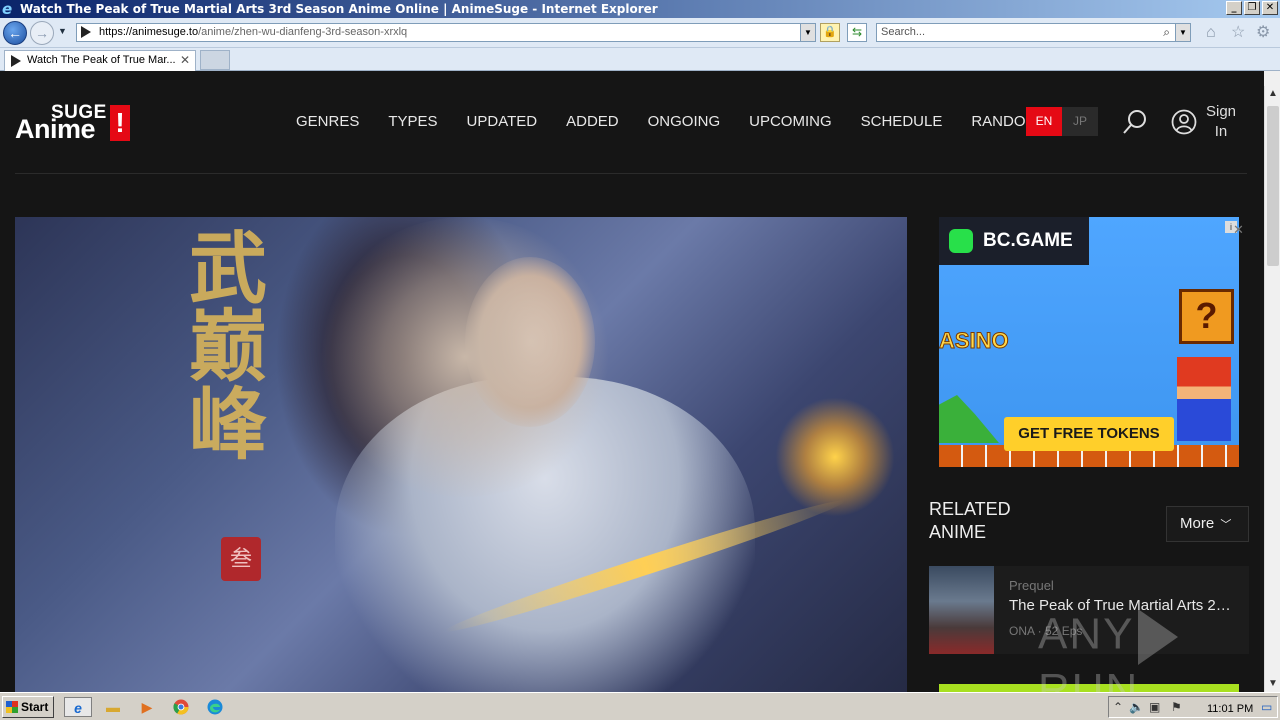 This screenshot has width=1280, height=720. Describe the element at coordinates (1230, 709) in the screenshot. I see `clock: 11:01 PM` at that location.